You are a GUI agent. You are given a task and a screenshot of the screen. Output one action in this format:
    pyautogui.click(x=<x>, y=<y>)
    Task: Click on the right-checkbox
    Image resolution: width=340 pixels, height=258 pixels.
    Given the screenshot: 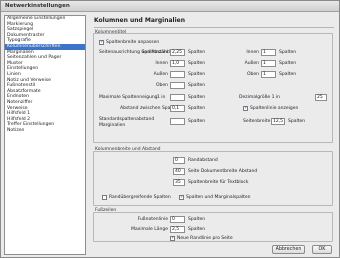 What is the action you would take?
    pyautogui.click(x=181, y=197)
    